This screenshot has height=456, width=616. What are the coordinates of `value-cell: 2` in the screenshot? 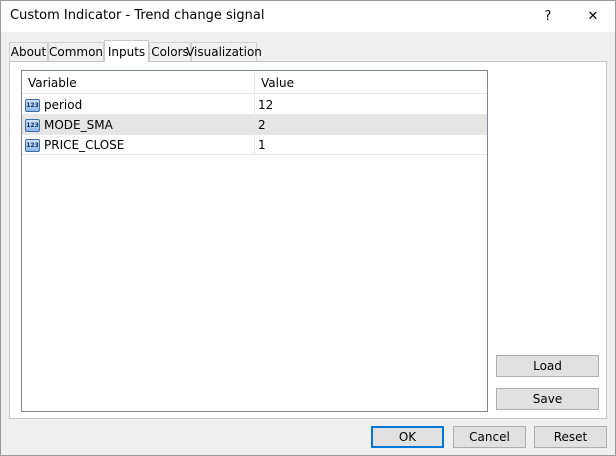 It's located at (371, 125).